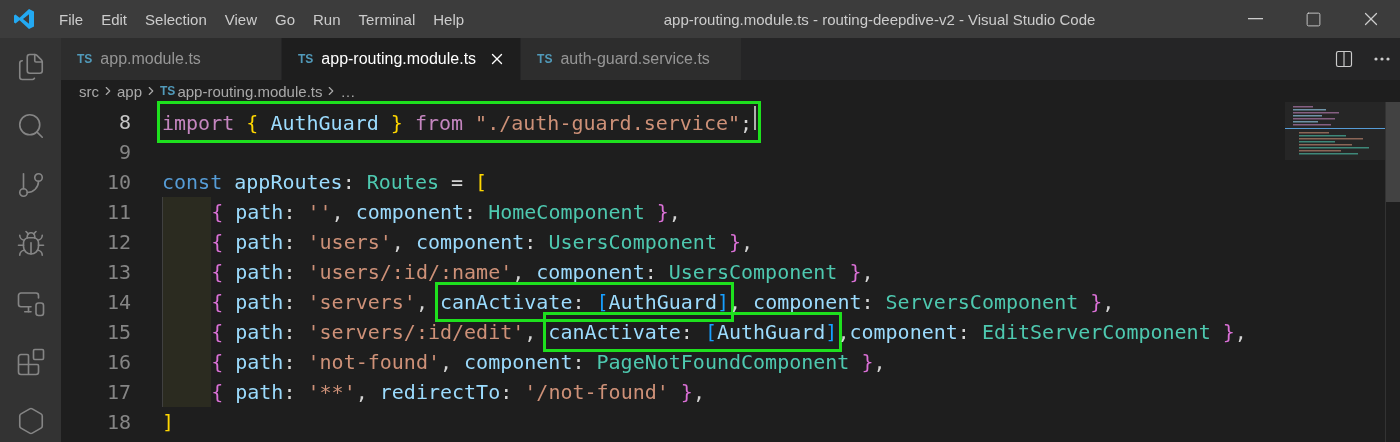 This screenshot has width=1400, height=442. I want to click on vscode-logo-icon, so click(24, 19).